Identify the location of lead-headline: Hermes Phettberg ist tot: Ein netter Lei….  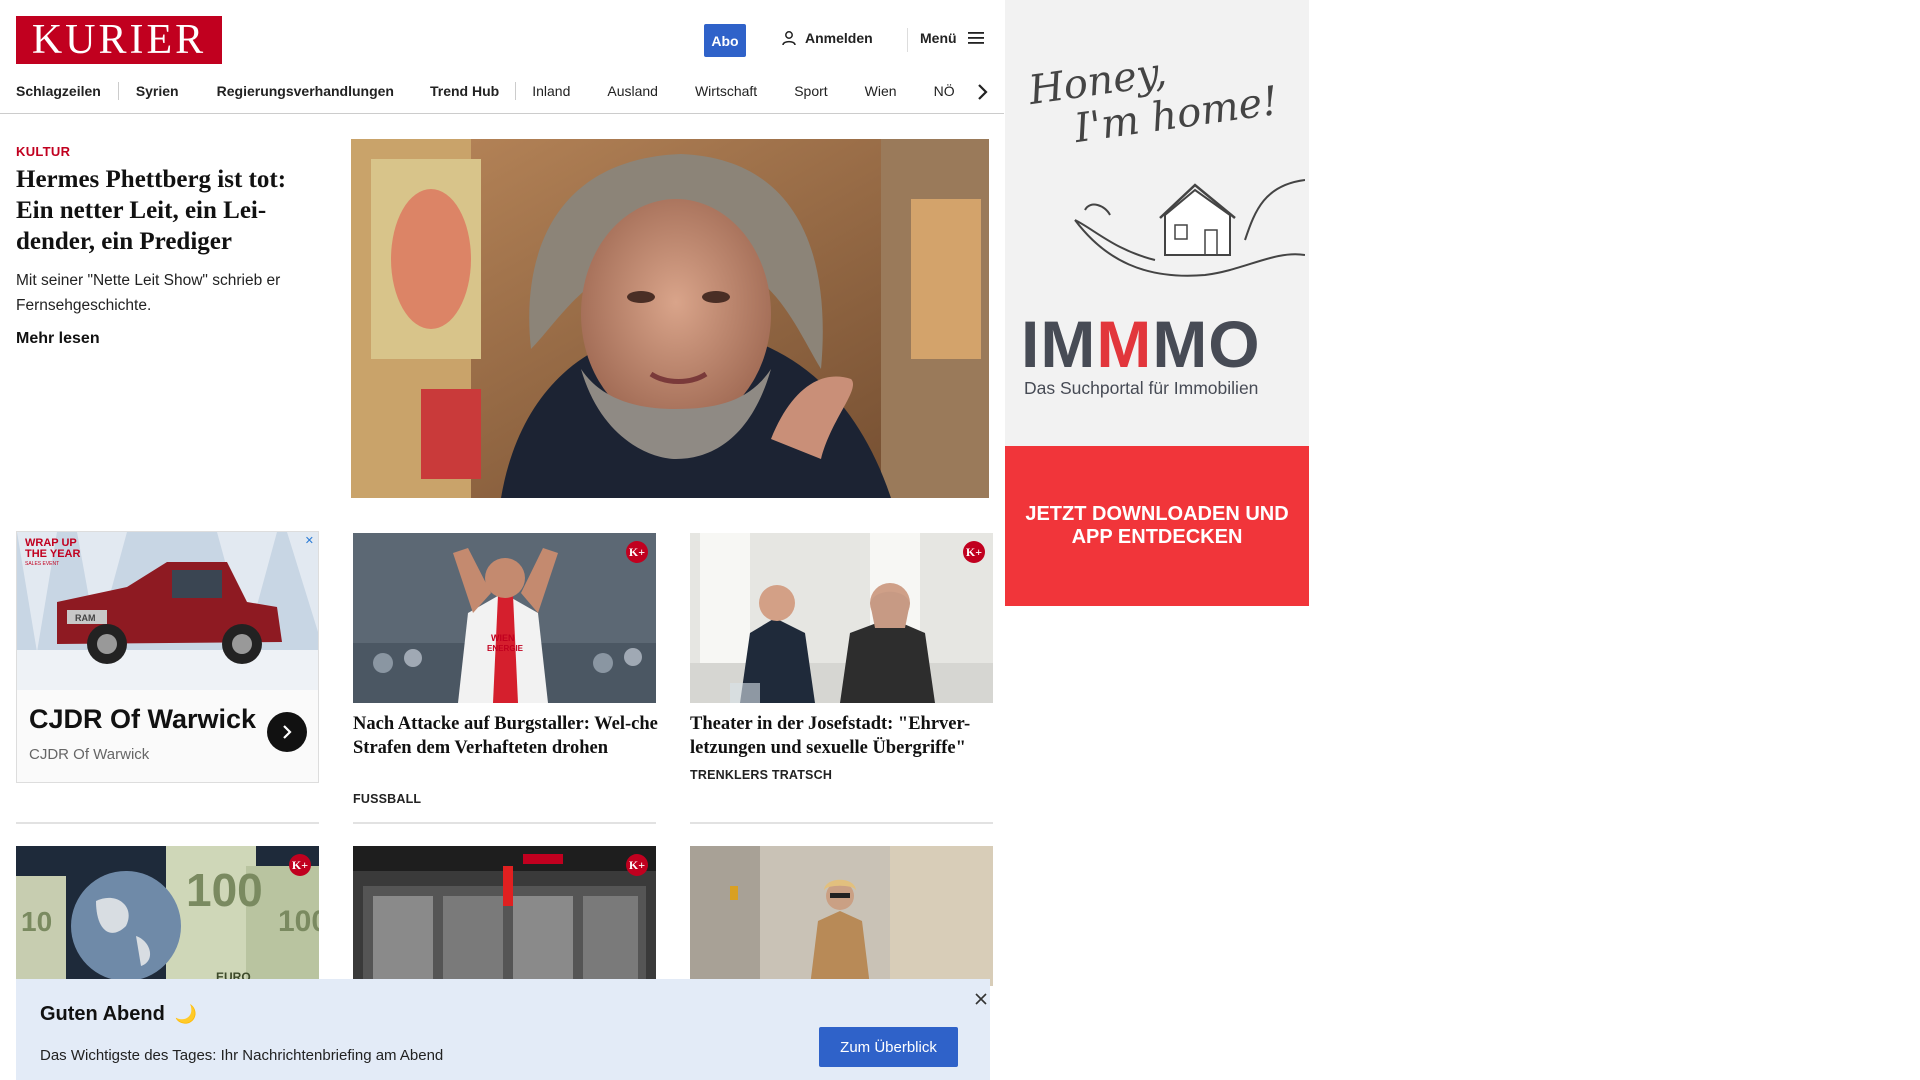
(166, 210).